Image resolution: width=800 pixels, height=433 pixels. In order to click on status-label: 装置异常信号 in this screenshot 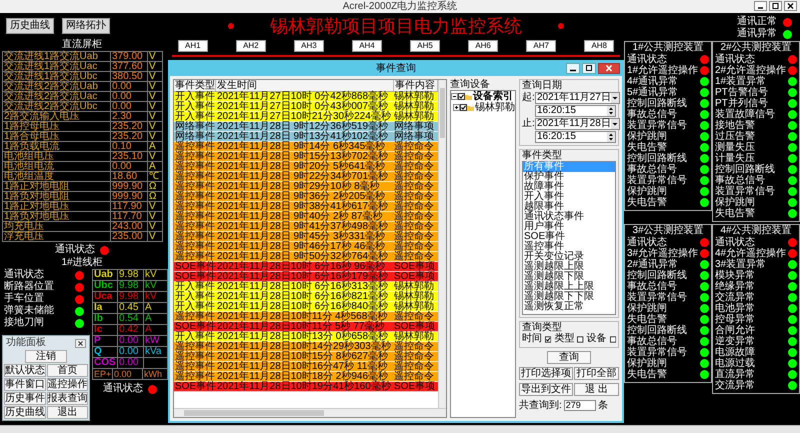, I will do `click(657, 125)`.